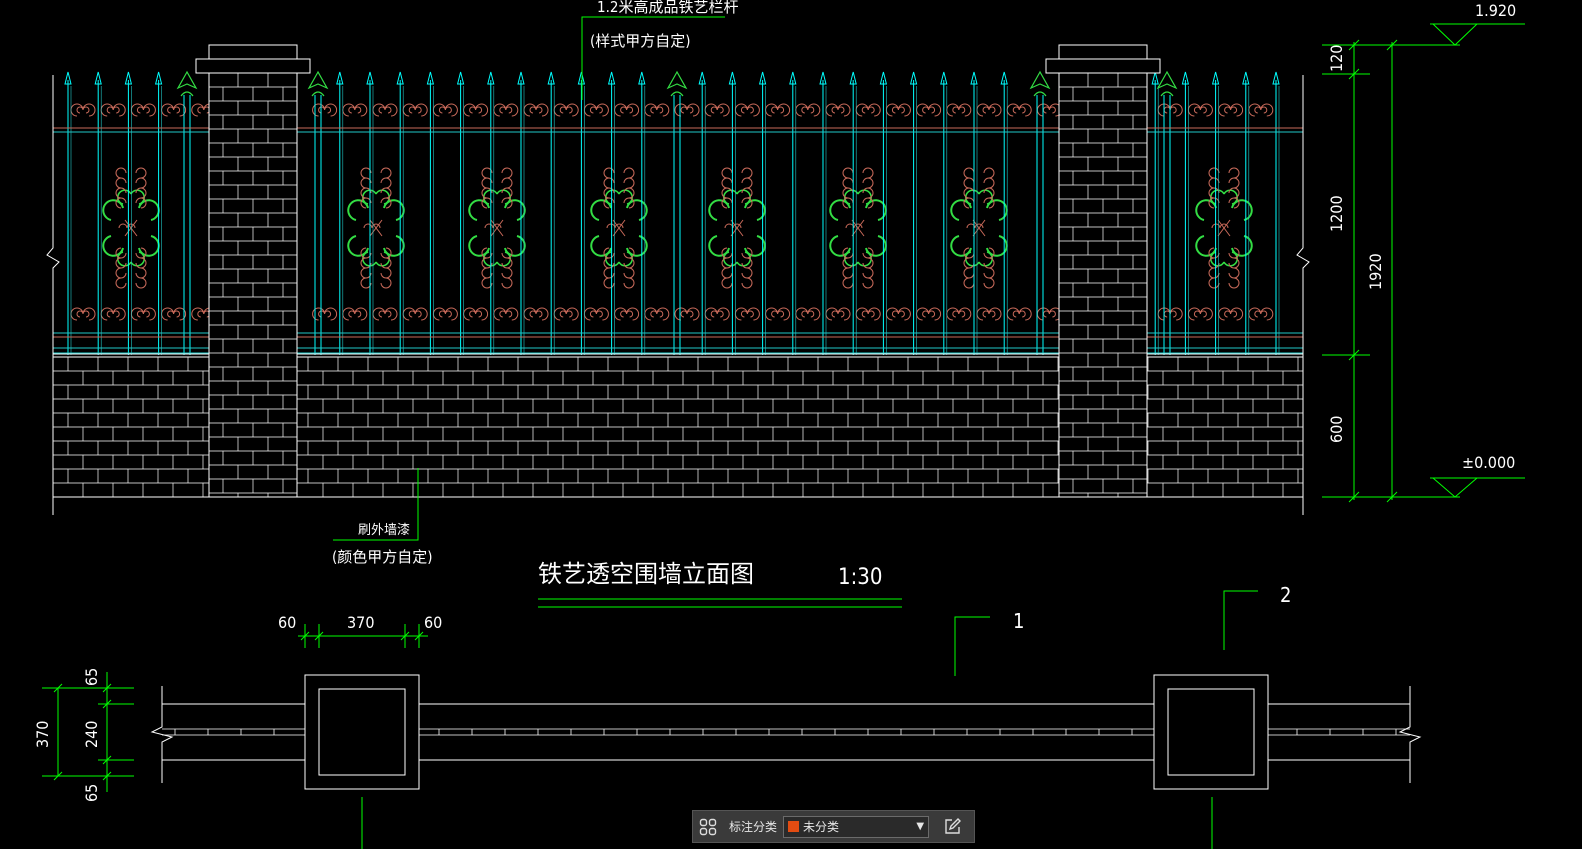  Describe the element at coordinates (667, 8) in the screenshot. I see `callout-top-text: 1.2米高成品铁艺栏杆` at that location.